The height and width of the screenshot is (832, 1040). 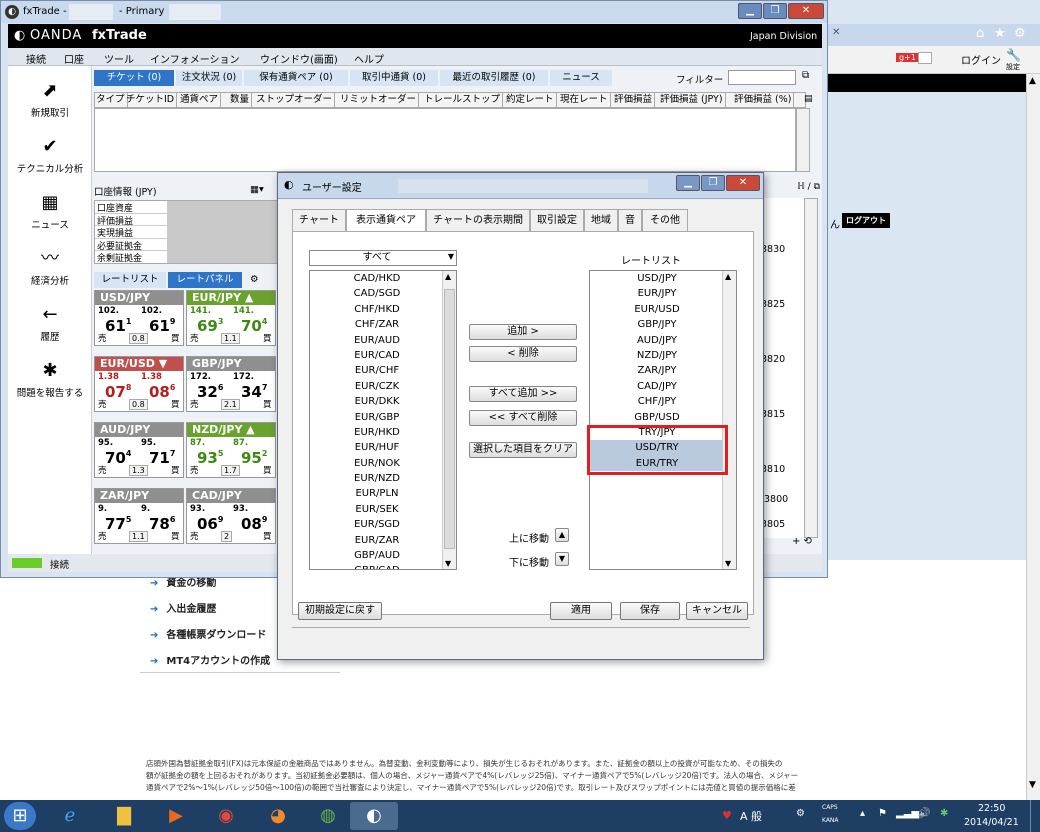 I want to click on list-item: EUR/SEK, so click(x=377, y=509).